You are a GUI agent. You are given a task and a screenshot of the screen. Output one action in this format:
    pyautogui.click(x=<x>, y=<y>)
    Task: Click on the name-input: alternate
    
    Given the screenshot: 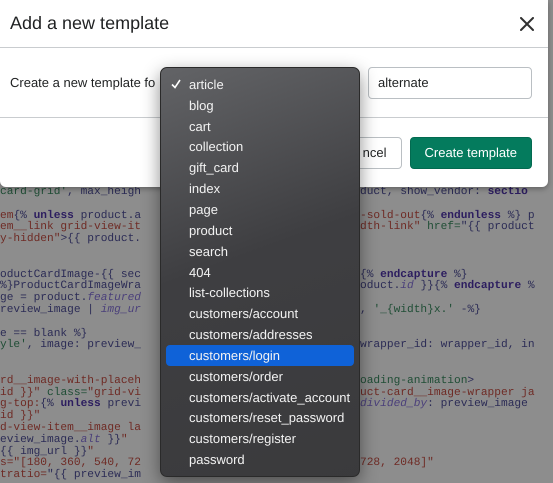 What is the action you would take?
    pyautogui.click(x=450, y=82)
    